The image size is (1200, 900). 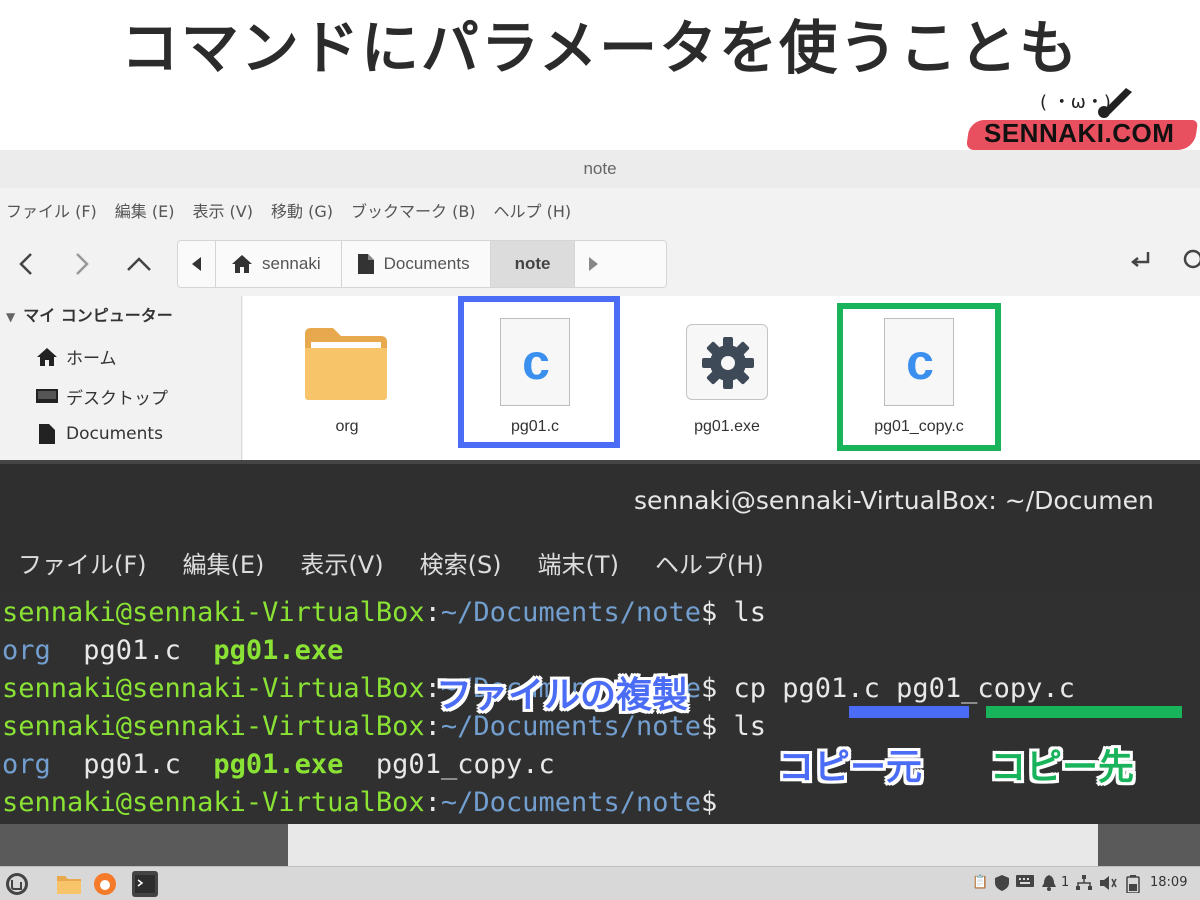 I want to click on up-button, so click(x=139, y=264).